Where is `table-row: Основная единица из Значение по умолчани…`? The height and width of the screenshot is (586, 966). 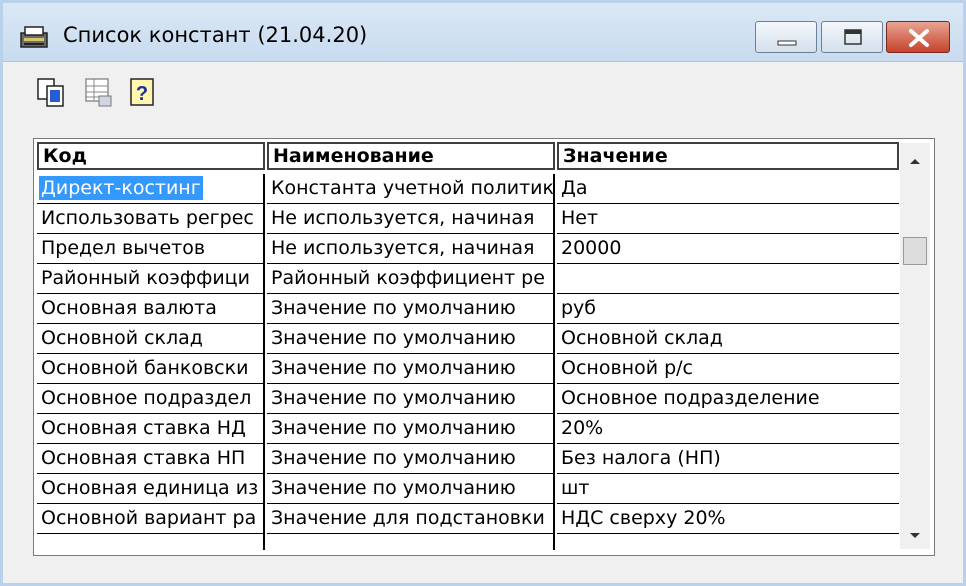 table-row: Основная единица из Значение по умолчани… is located at coordinates (468, 489).